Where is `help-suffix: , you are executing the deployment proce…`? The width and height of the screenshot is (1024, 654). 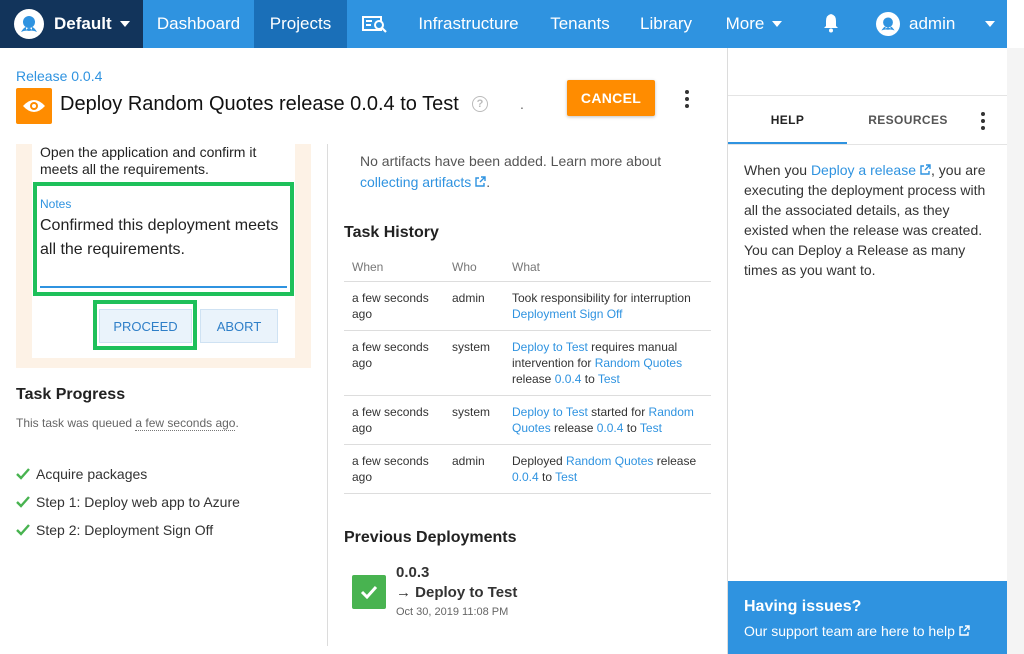
help-suffix: , you are executing the deployment proce… is located at coordinates (865, 220).